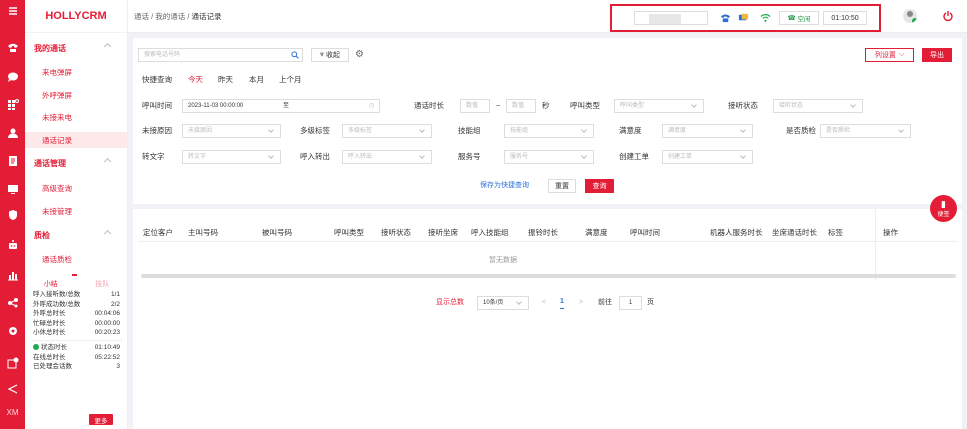 Image resolution: width=967 pixels, height=429 pixels. Describe the element at coordinates (503, 303) in the screenshot. I see `page-size-select: 10条/页` at that location.